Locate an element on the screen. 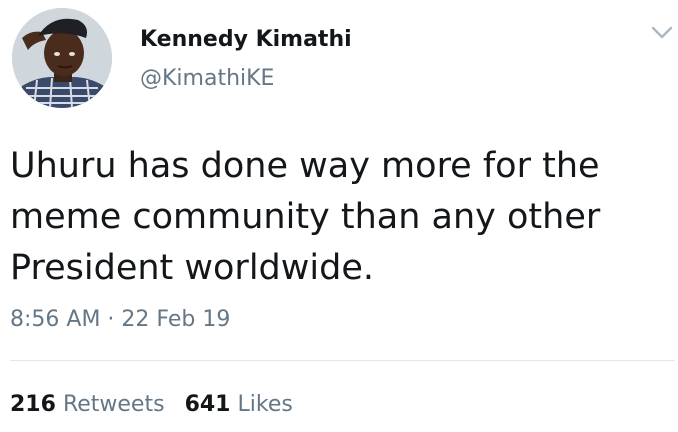  retweets-stat: 216 Retweets is located at coordinates (87, 404).